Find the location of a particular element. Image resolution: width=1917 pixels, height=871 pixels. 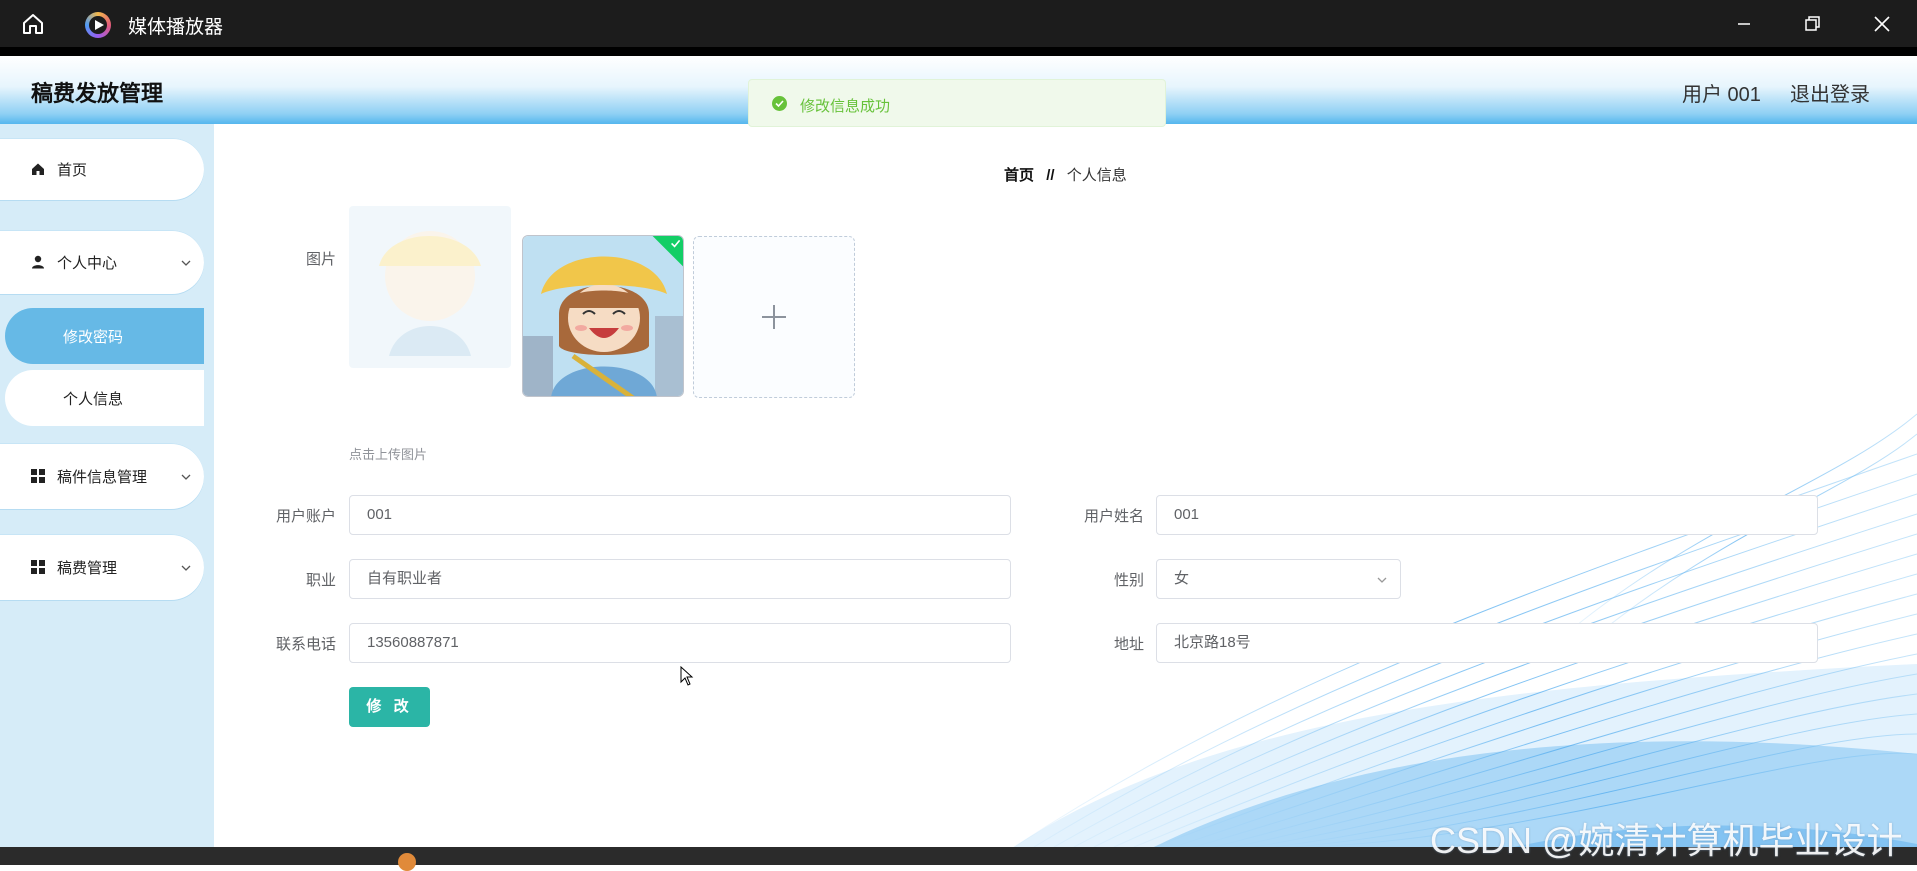

breadcrumb: 首页 // 个人信息 is located at coordinates (1065, 174).